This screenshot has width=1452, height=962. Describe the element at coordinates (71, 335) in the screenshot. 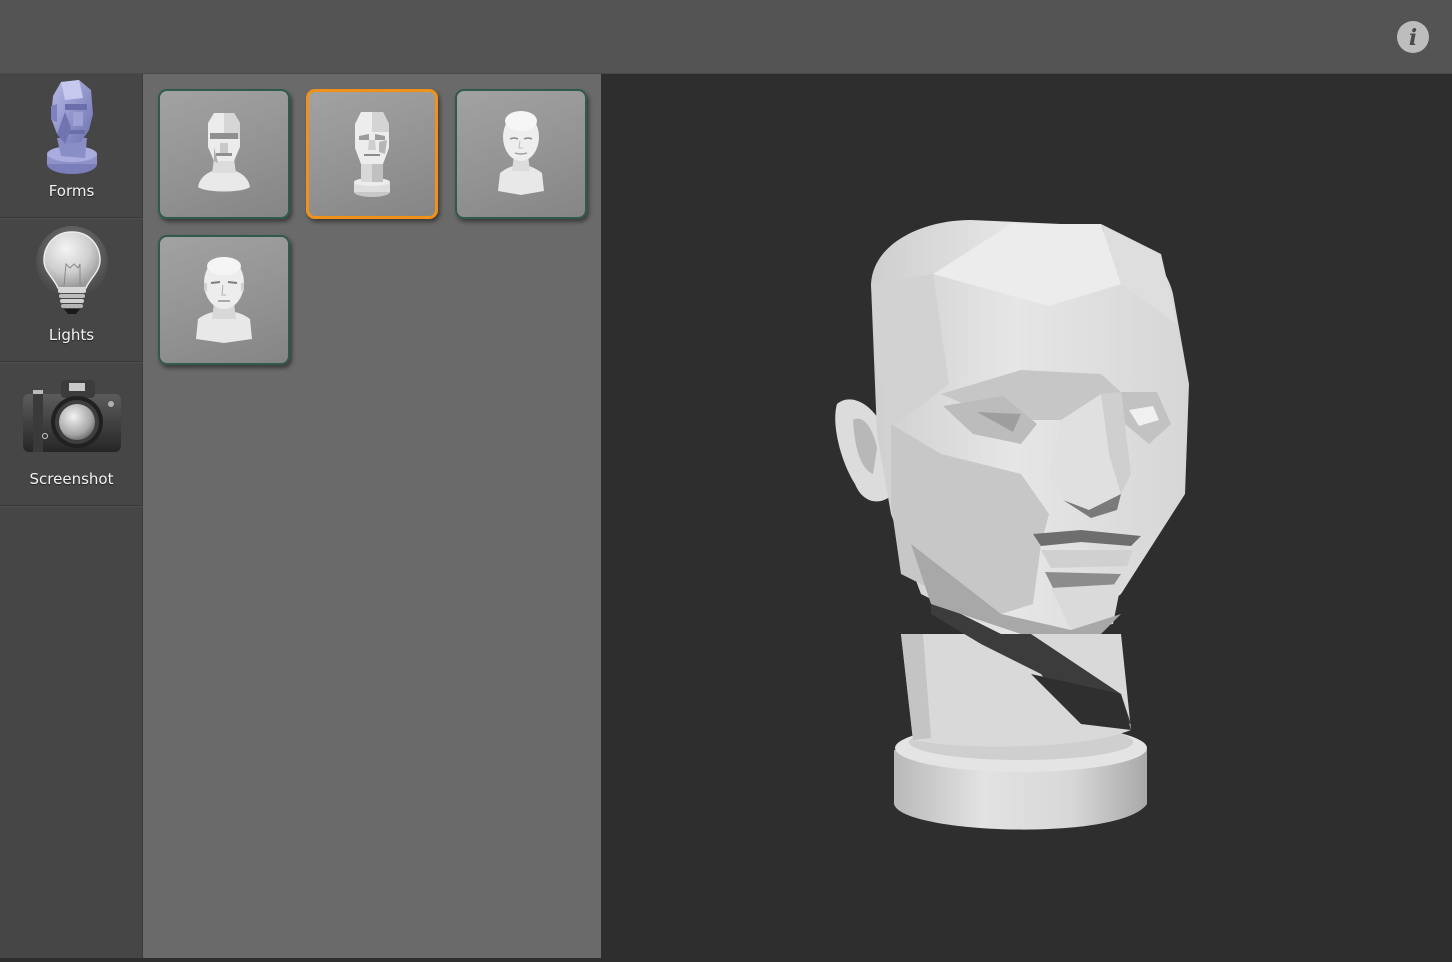

I see `sidebar-item-label: Lights` at that location.